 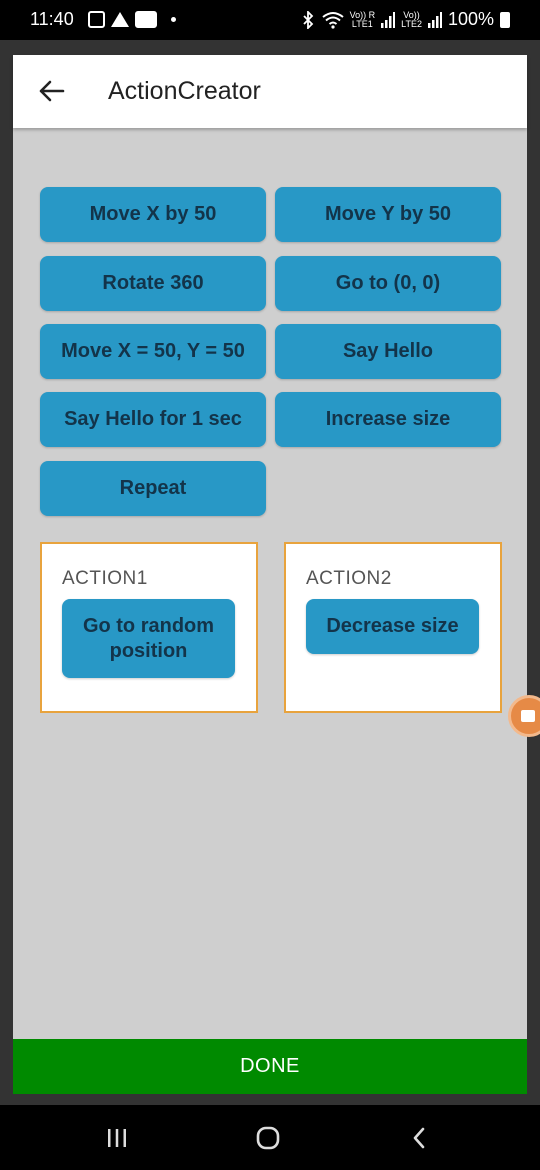 I want to click on video-camera-icon, so click(x=528, y=716).